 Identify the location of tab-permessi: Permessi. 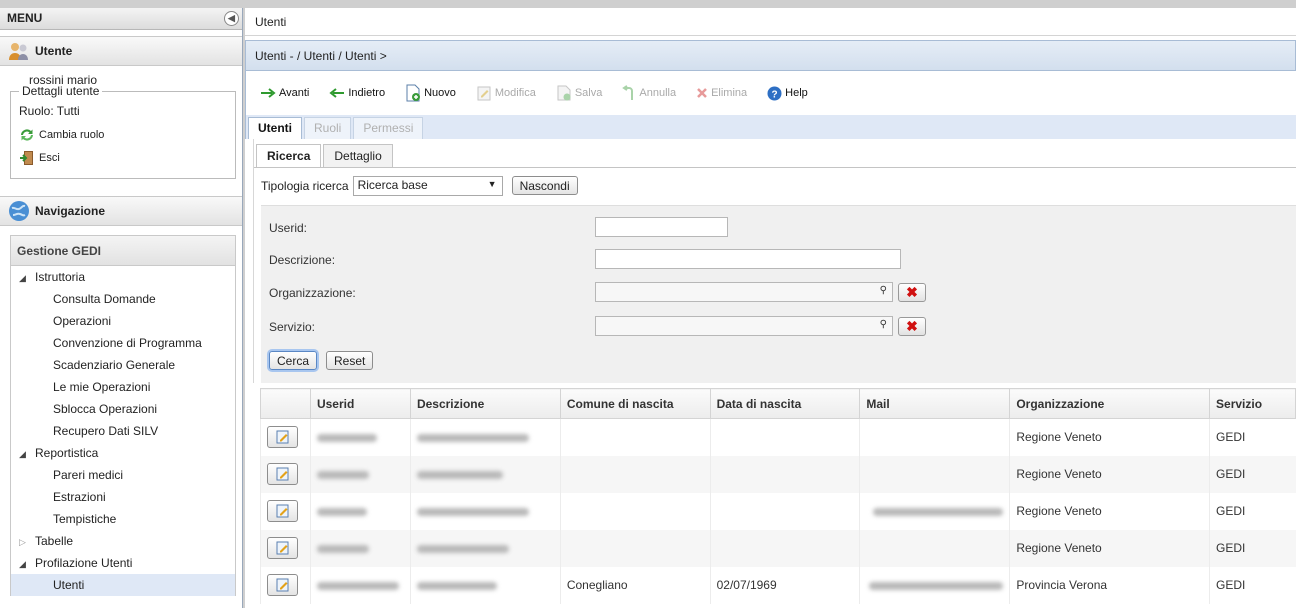
(388, 128).